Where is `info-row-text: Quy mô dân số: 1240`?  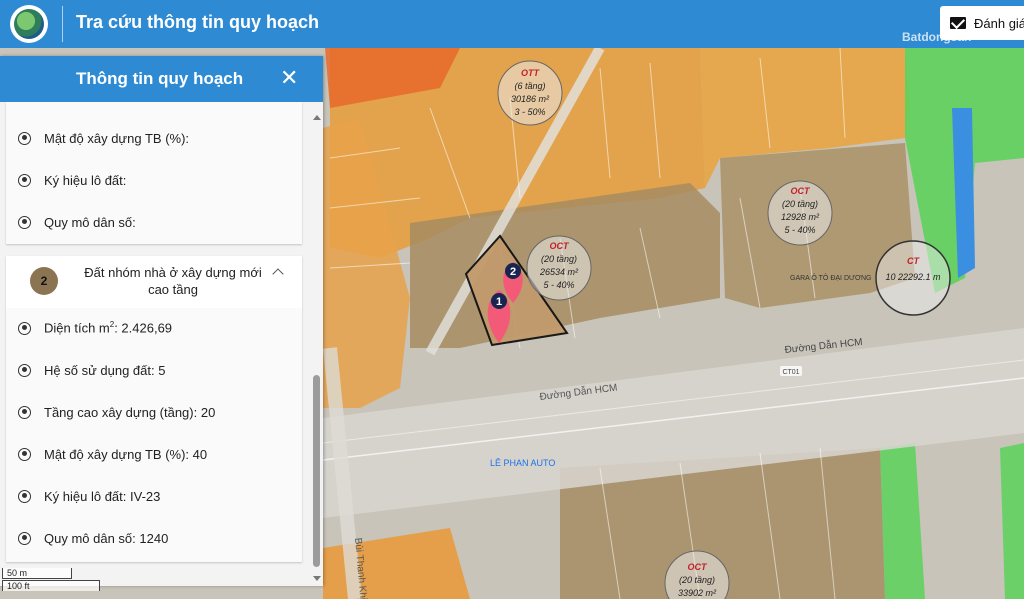
info-row-text: Quy mô dân số: 1240 is located at coordinates (106, 538).